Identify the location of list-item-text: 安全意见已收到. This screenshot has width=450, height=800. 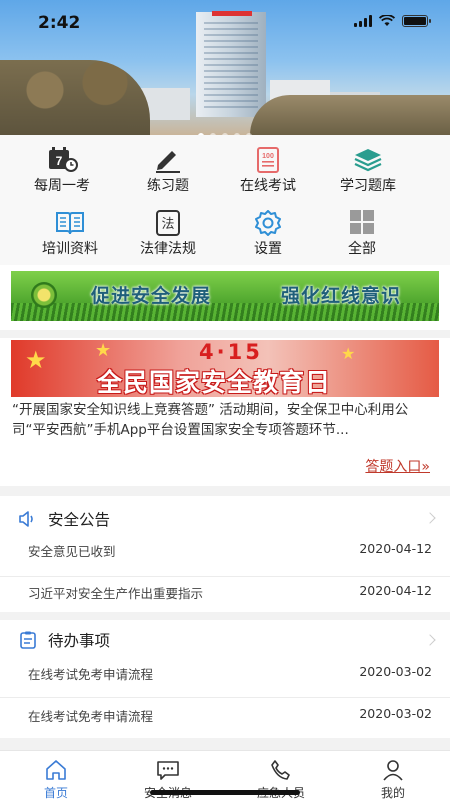
(72, 551).